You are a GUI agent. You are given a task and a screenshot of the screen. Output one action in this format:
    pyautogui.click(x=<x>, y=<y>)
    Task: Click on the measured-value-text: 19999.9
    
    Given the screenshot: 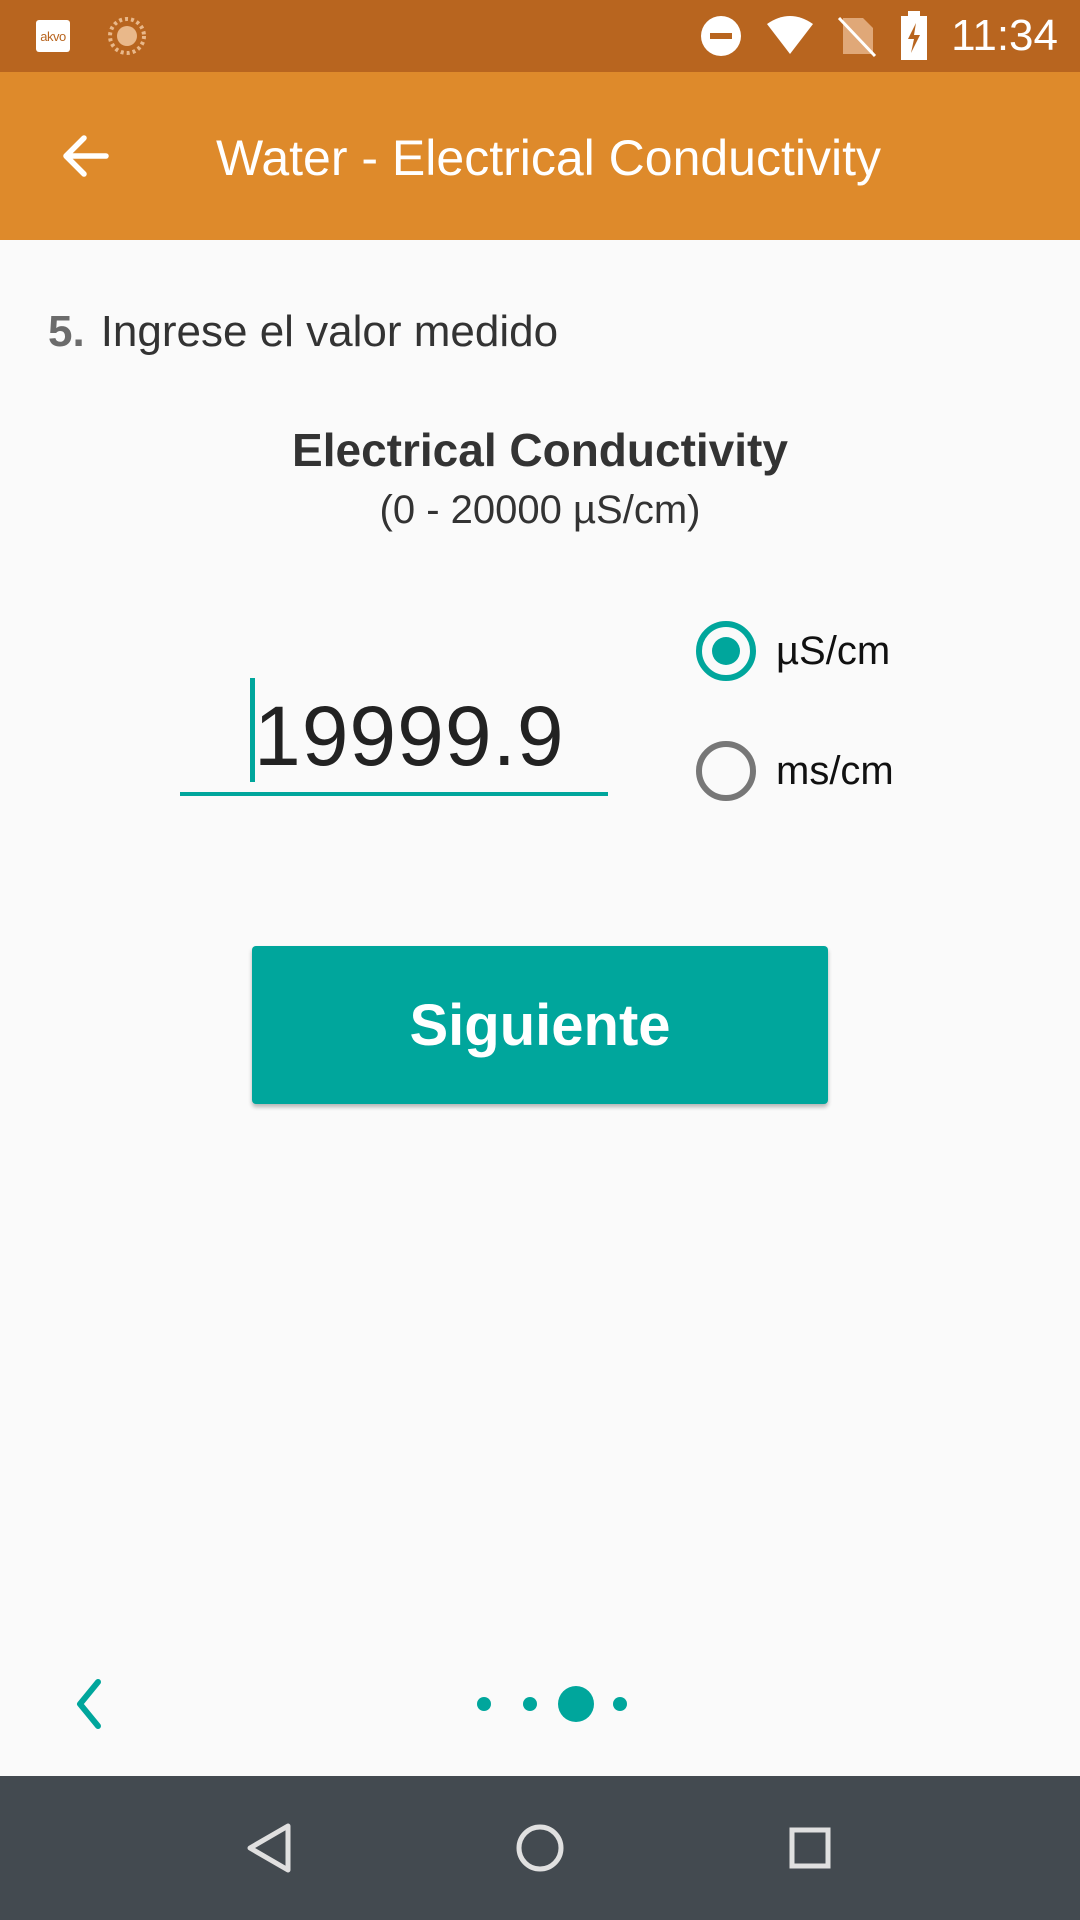 What is the action you would take?
    pyautogui.click(x=409, y=736)
    